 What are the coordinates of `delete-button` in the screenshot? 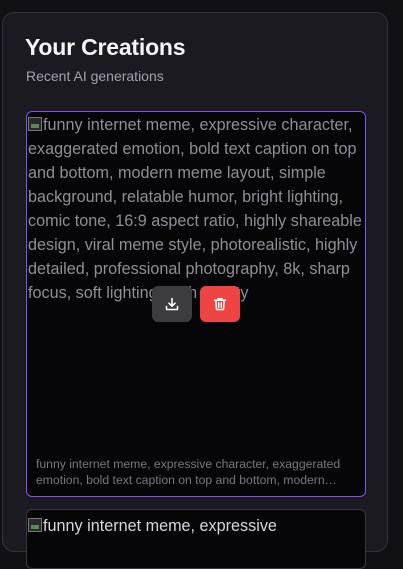 It's located at (220, 304).